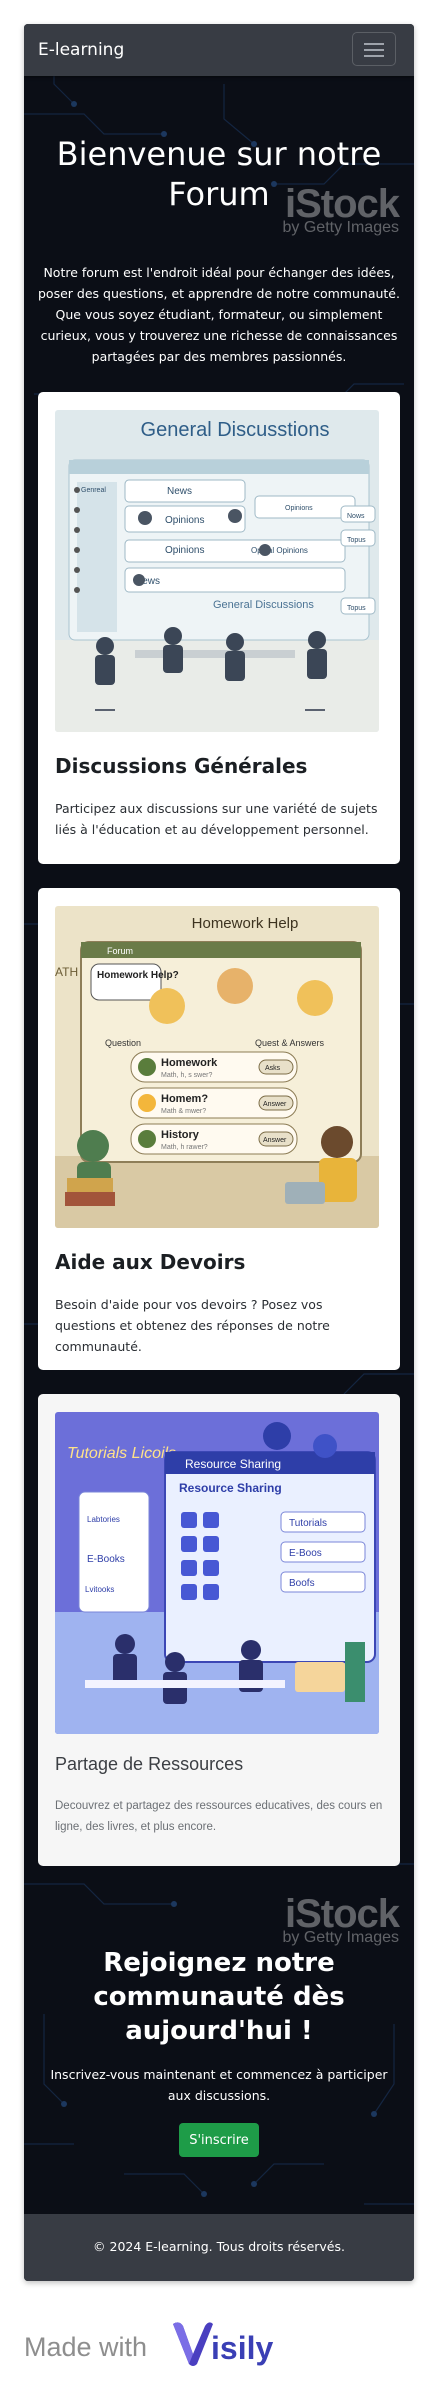 The image size is (438, 2385). I want to click on svg-text: Homework Help?, so click(138, 975).